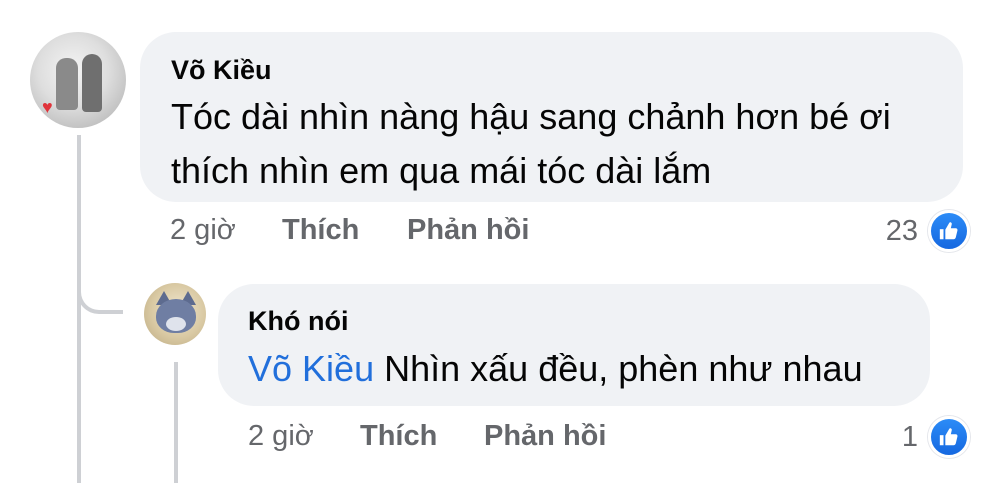 The image size is (1000, 483). Describe the element at coordinates (298, 321) in the screenshot. I see `reply-author-name: Khó nói` at that location.